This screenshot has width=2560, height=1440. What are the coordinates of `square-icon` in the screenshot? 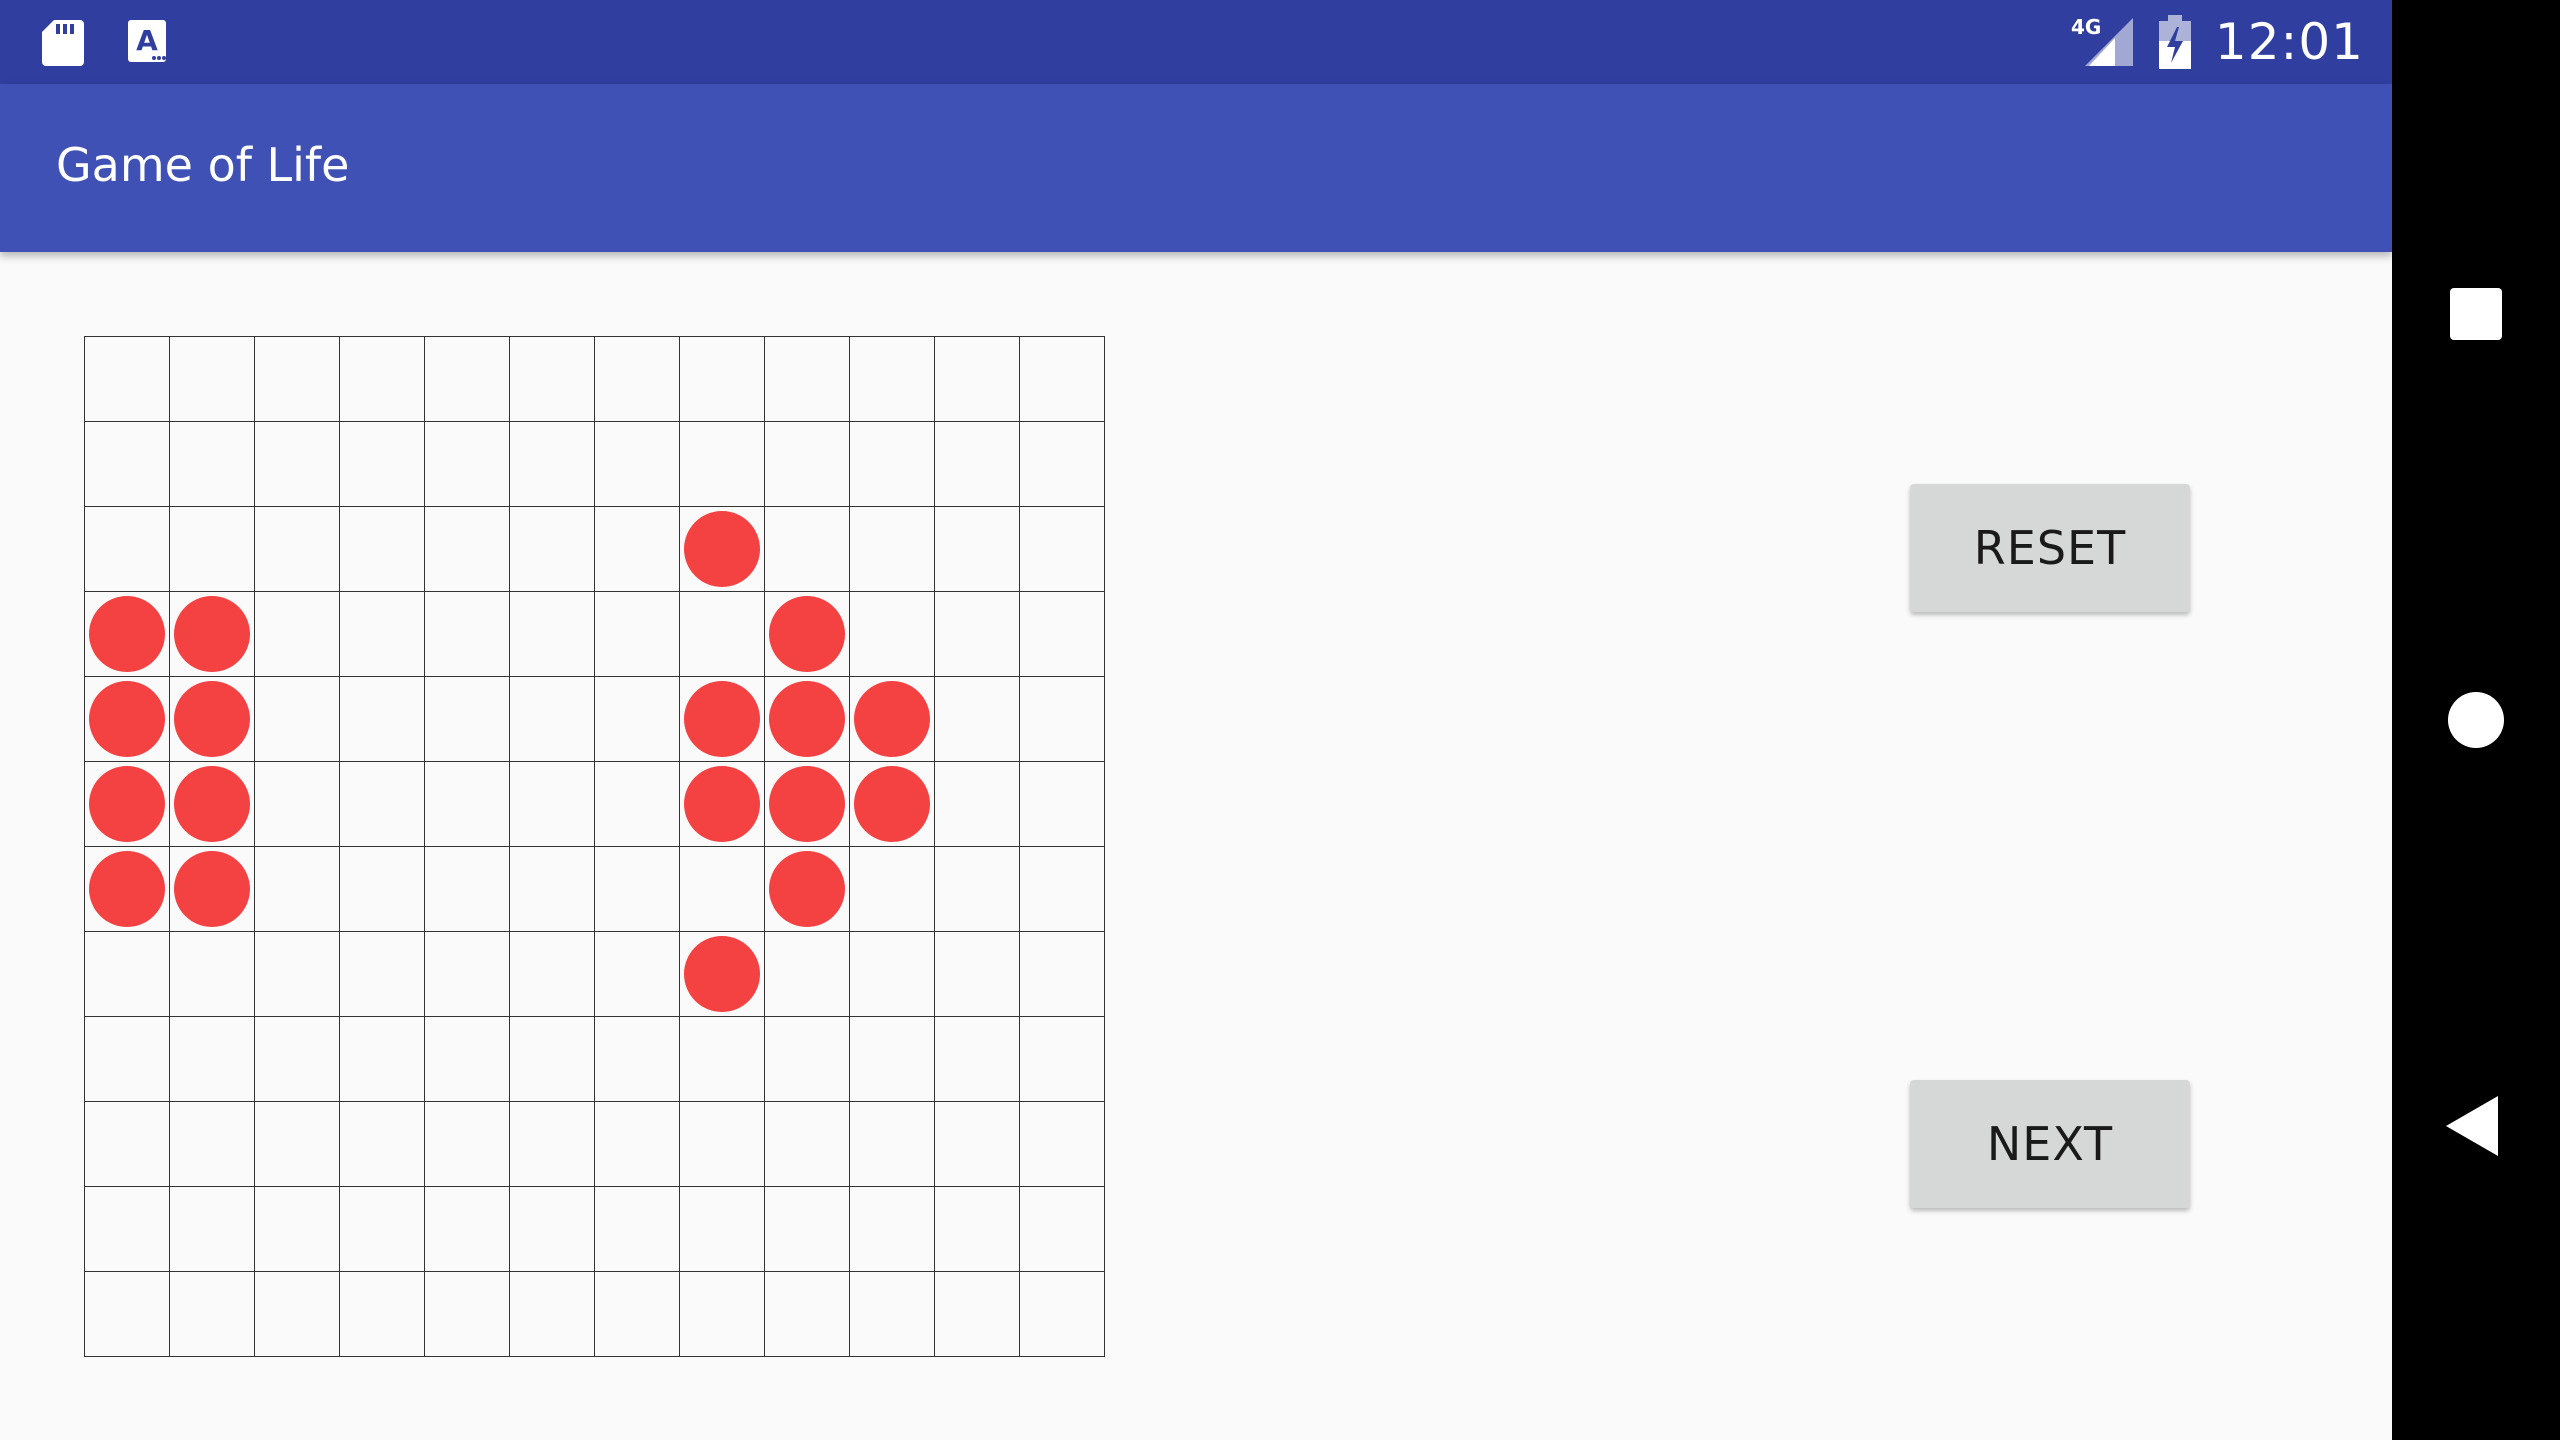 It's located at (2476, 314).